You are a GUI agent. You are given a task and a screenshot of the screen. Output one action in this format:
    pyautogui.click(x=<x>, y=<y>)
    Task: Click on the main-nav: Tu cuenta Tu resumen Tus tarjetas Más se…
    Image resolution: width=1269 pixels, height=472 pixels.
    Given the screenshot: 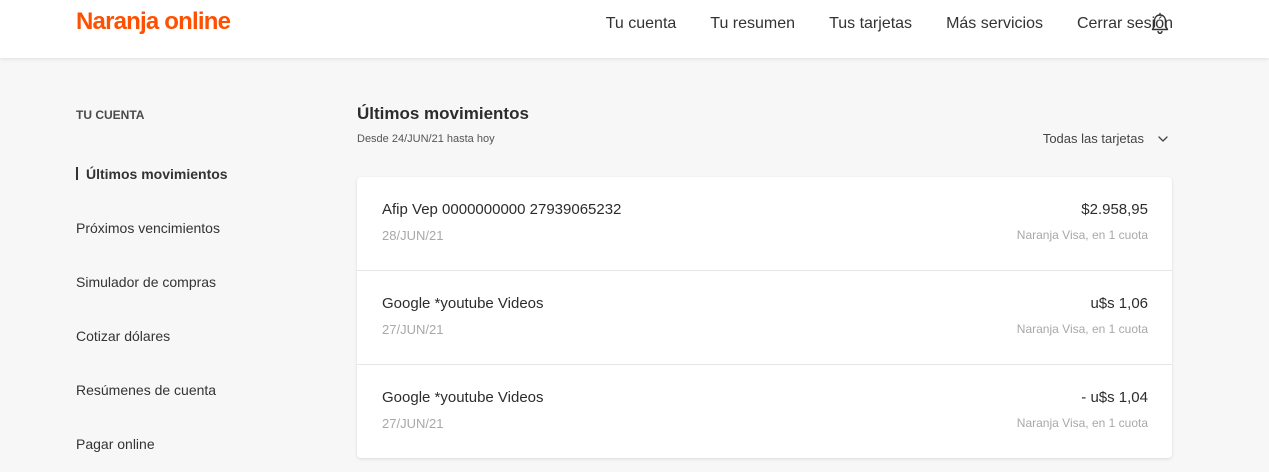 What is the action you would take?
    pyautogui.click(x=889, y=24)
    